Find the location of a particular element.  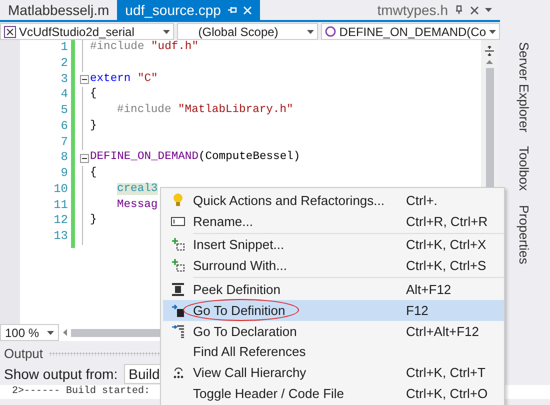

project-icon is located at coordinates (10, 32).